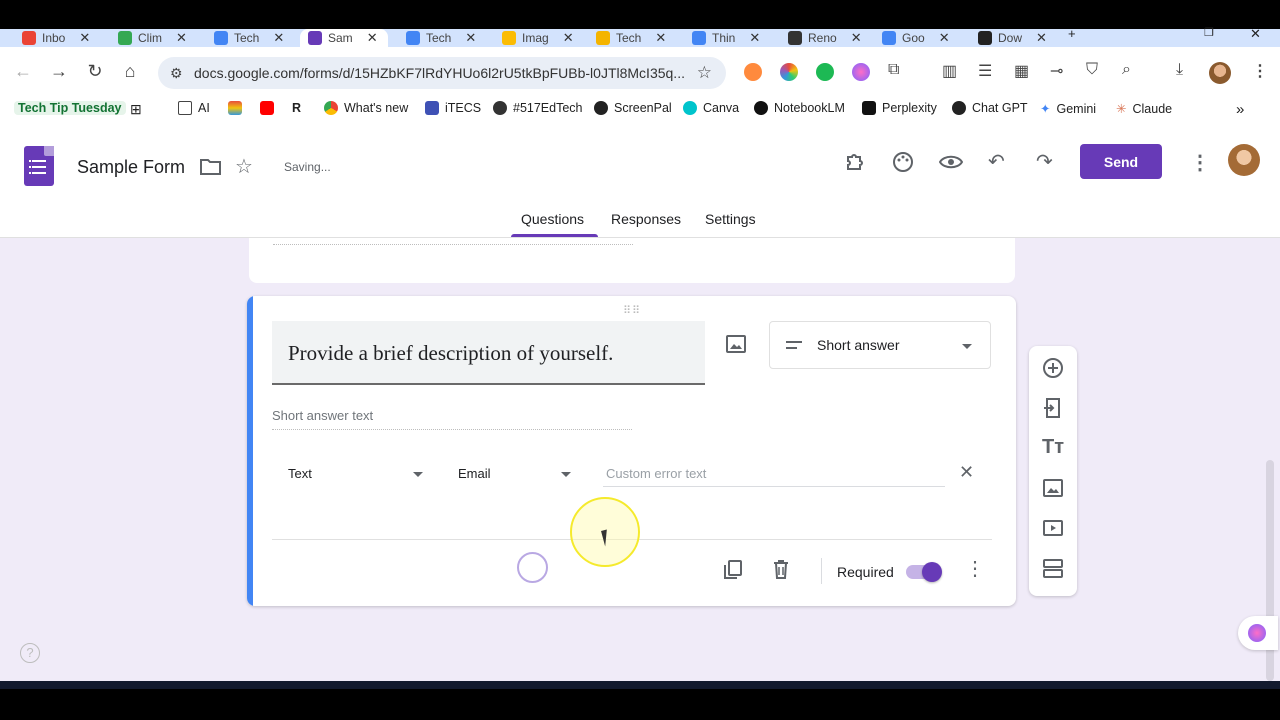 The image size is (1280, 720). I want to click on bookmark-canva: Canva, so click(711, 108).